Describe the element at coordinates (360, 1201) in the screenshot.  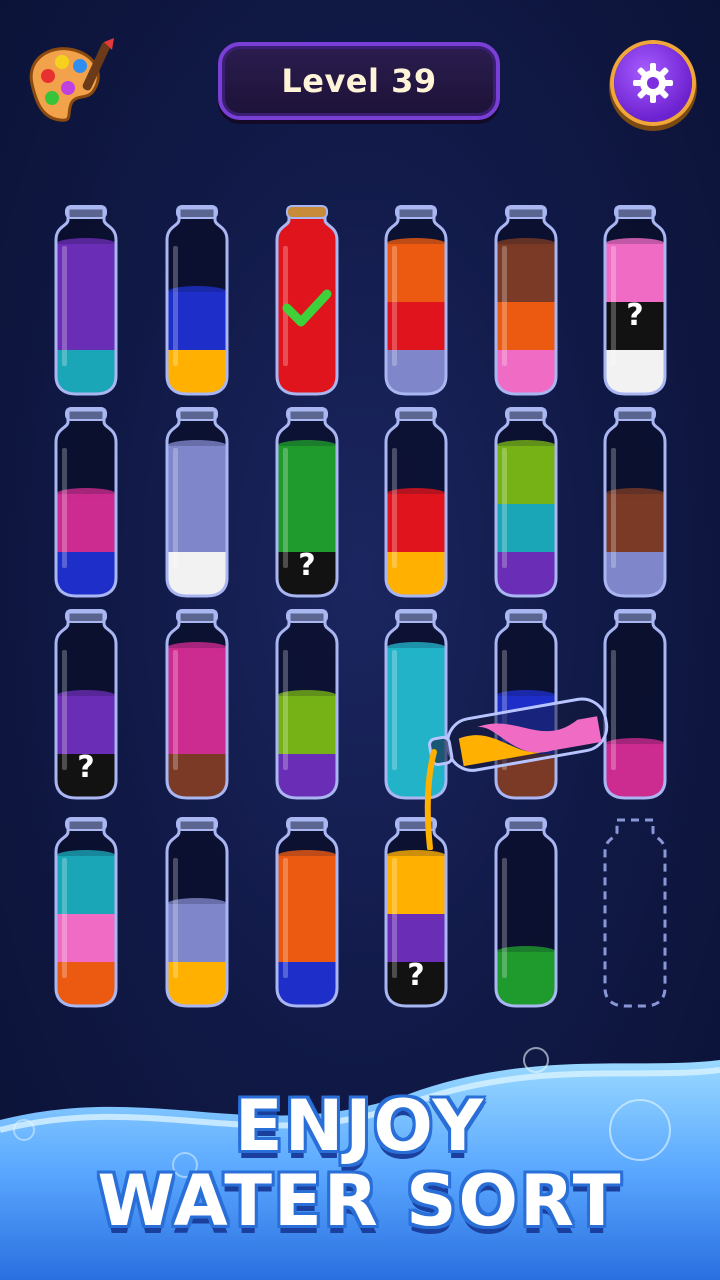
I see `slogan-line-2: WATER SORT` at that location.